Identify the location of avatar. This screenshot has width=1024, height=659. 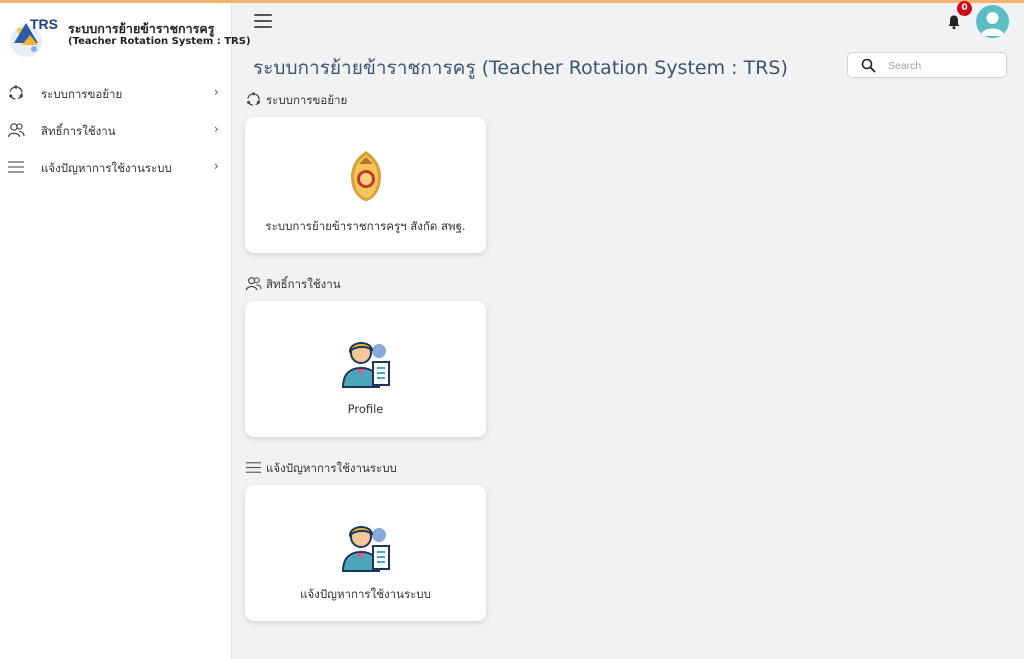
(992, 21).